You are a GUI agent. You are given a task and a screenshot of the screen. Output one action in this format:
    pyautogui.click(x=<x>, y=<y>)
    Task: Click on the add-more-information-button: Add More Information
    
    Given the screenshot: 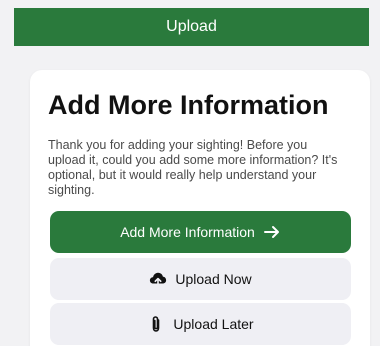 What is the action you would take?
    pyautogui.click(x=200, y=232)
    